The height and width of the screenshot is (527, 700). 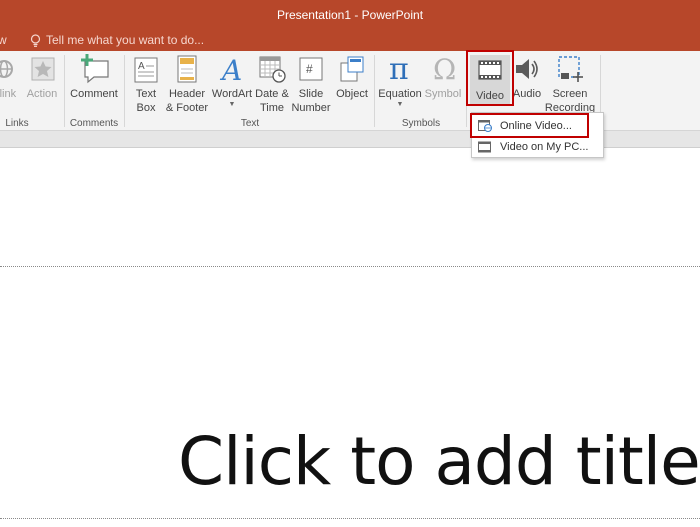 What do you see at coordinates (527, 94) in the screenshot?
I see `audio-label: Audio` at bounding box center [527, 94].